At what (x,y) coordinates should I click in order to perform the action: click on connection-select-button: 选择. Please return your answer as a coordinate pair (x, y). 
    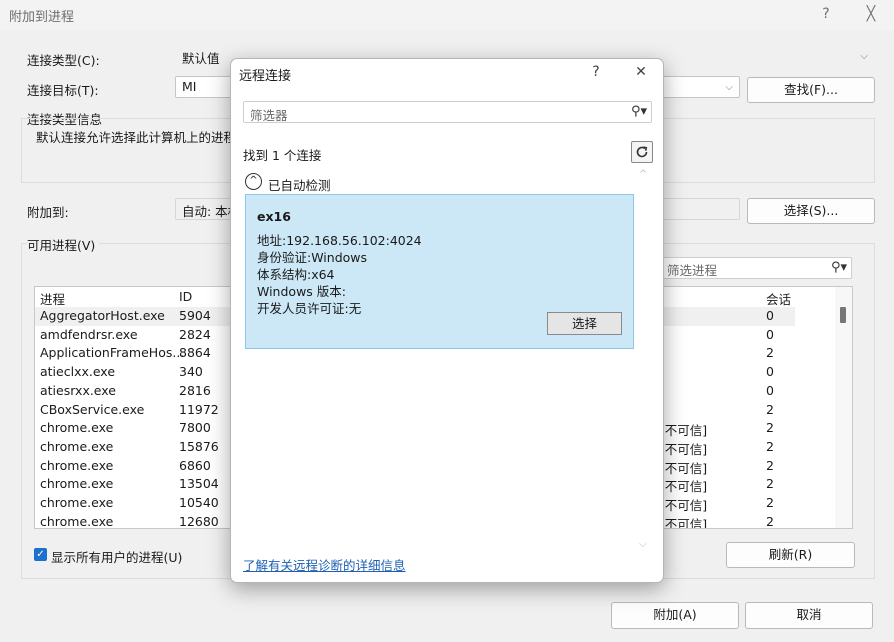
    Looking at the image, I should click on (584, 323).